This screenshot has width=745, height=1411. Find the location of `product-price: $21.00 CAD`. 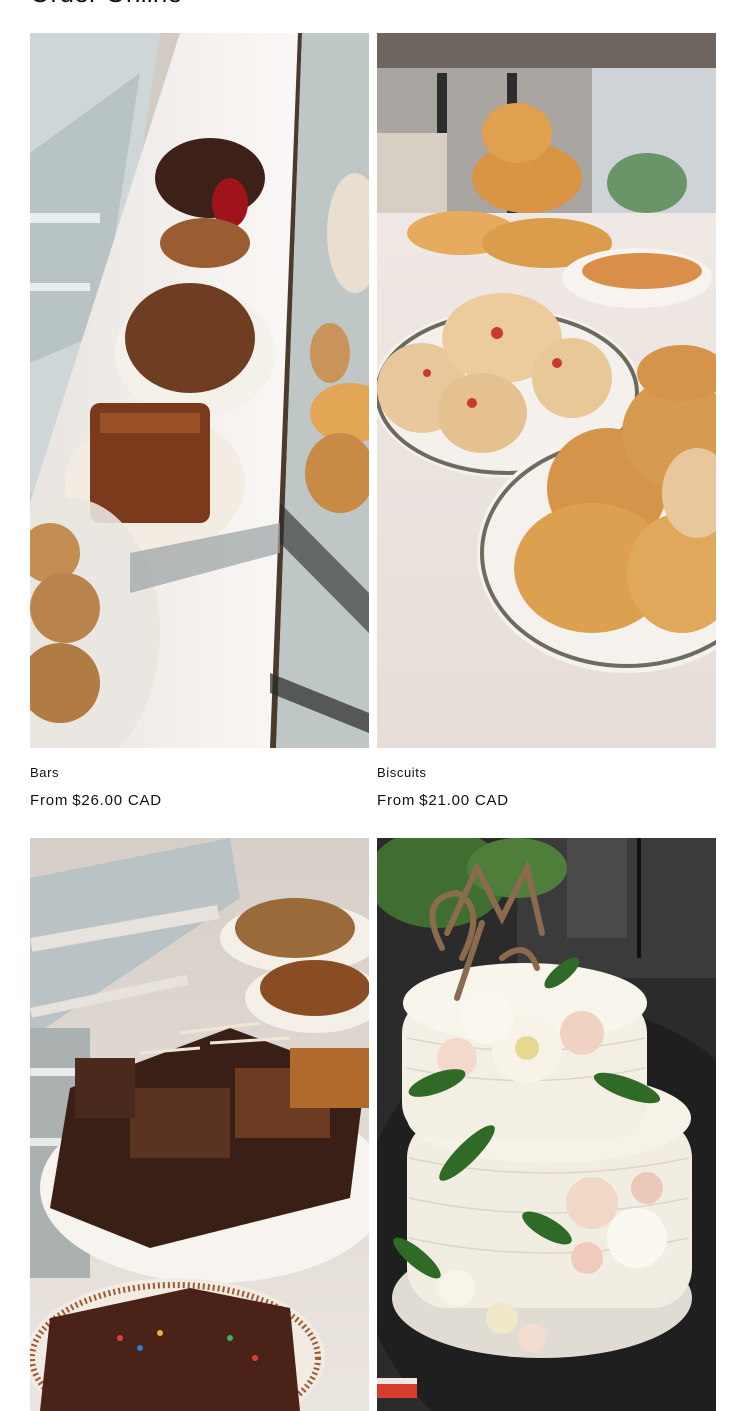

product-price: $21.00 CAD is located at coordinates (464, 800).